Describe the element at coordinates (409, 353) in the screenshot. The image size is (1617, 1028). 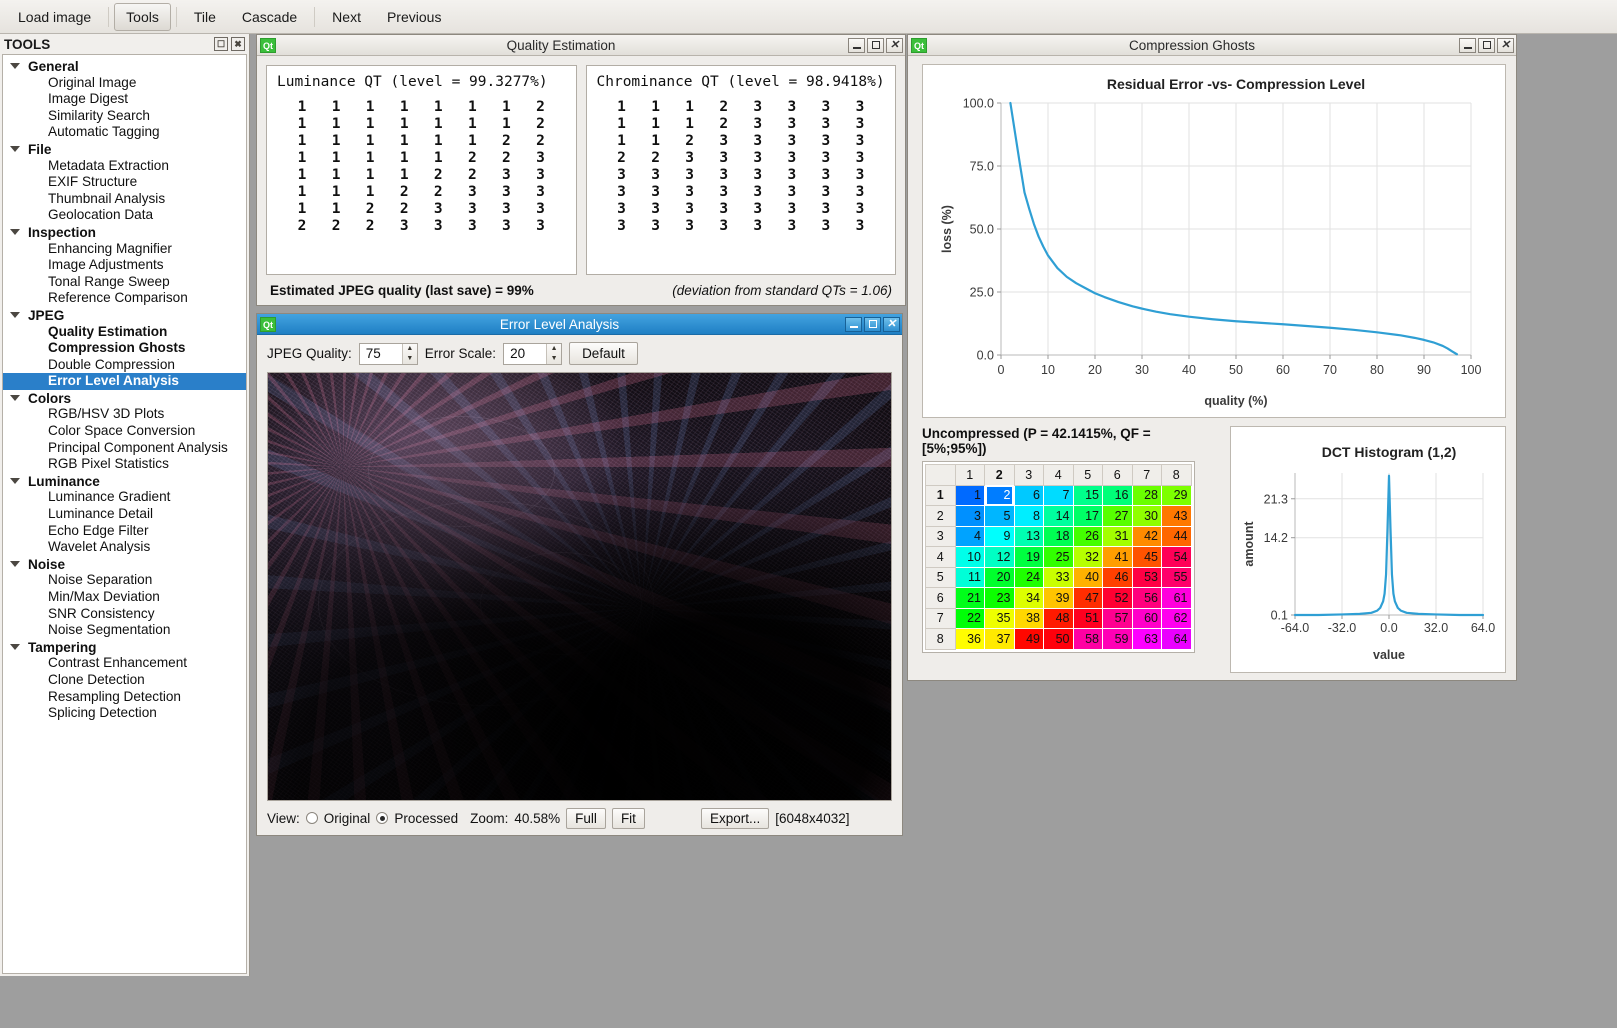
I see `jpeg-quality-arrows: ▲ ▼` at that location.